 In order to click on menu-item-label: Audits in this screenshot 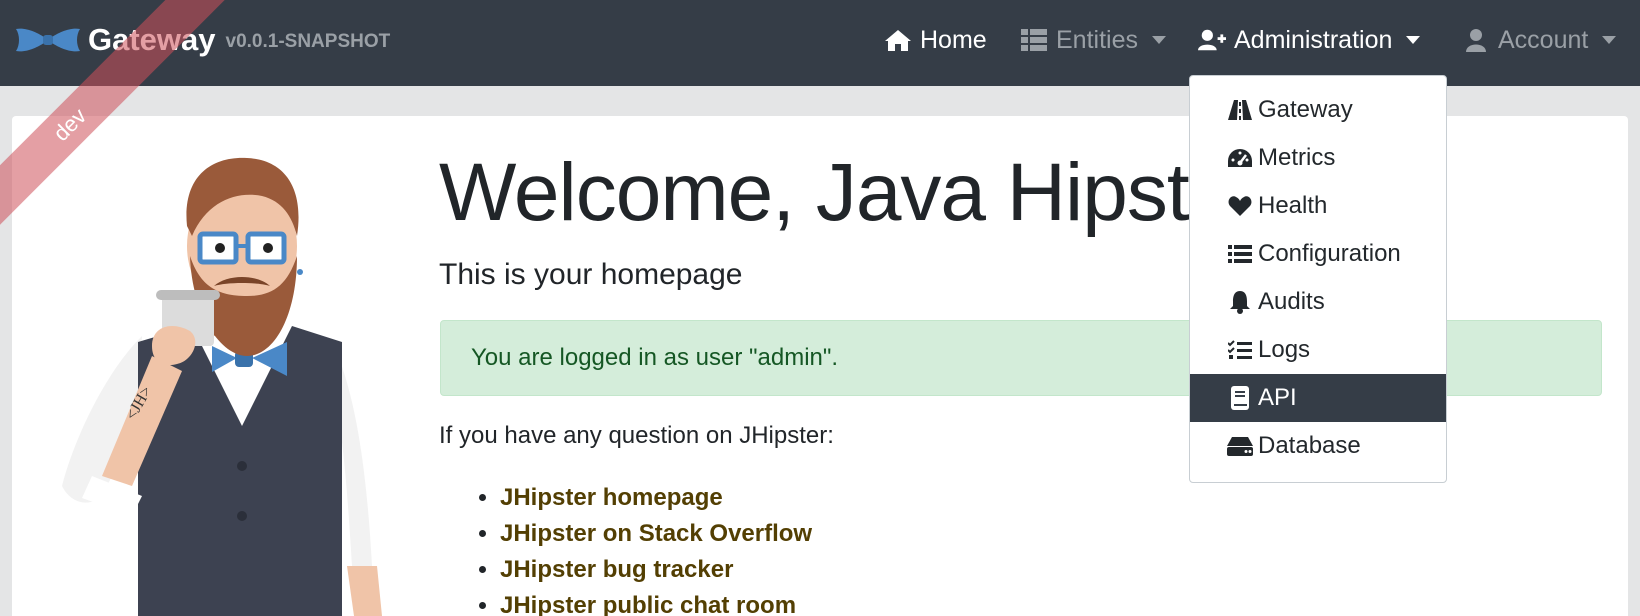, I will do `click(1291, 301)`.